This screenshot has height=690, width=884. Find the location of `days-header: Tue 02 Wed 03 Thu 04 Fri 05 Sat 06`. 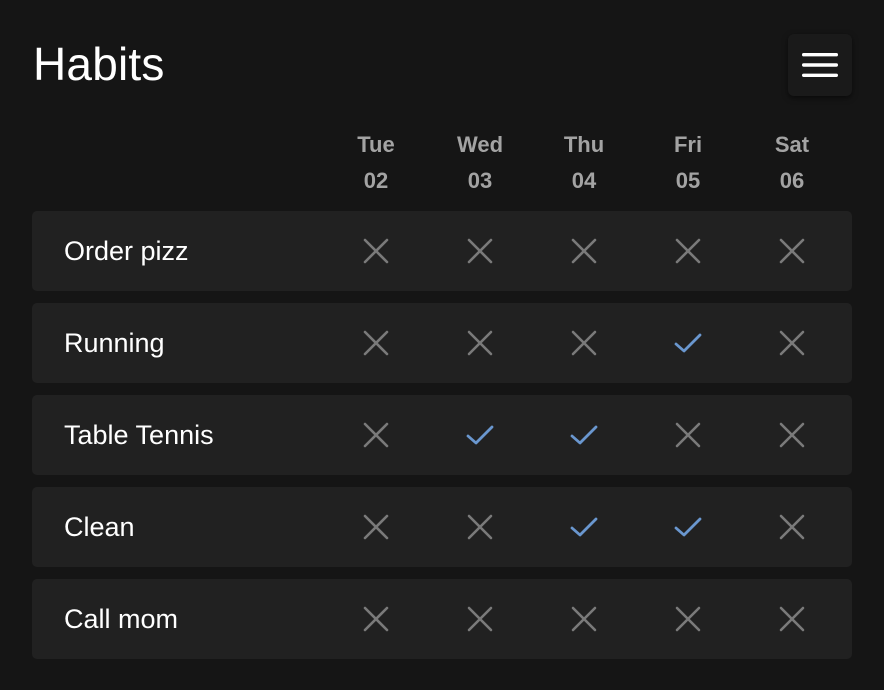

days-header: Tue 02 Wed 03 Thu 04 Fri 05 Sat 06 is located at coordinates (442, 166).